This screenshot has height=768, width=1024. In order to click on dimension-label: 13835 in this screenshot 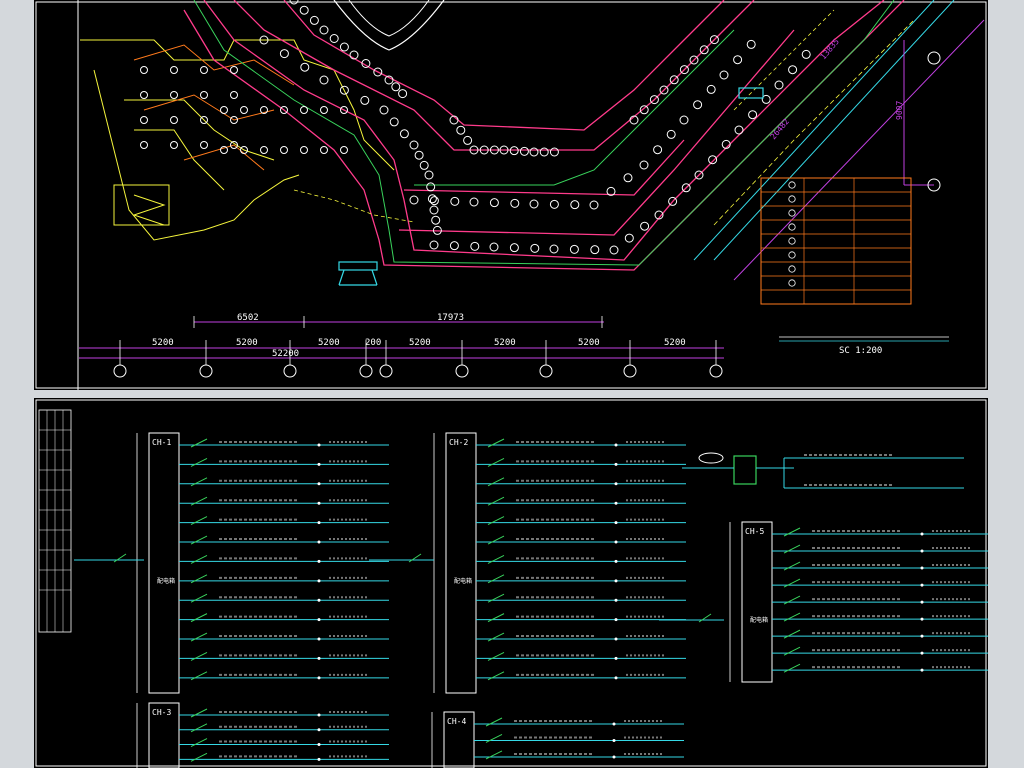, I will do `click(830, 49)`.